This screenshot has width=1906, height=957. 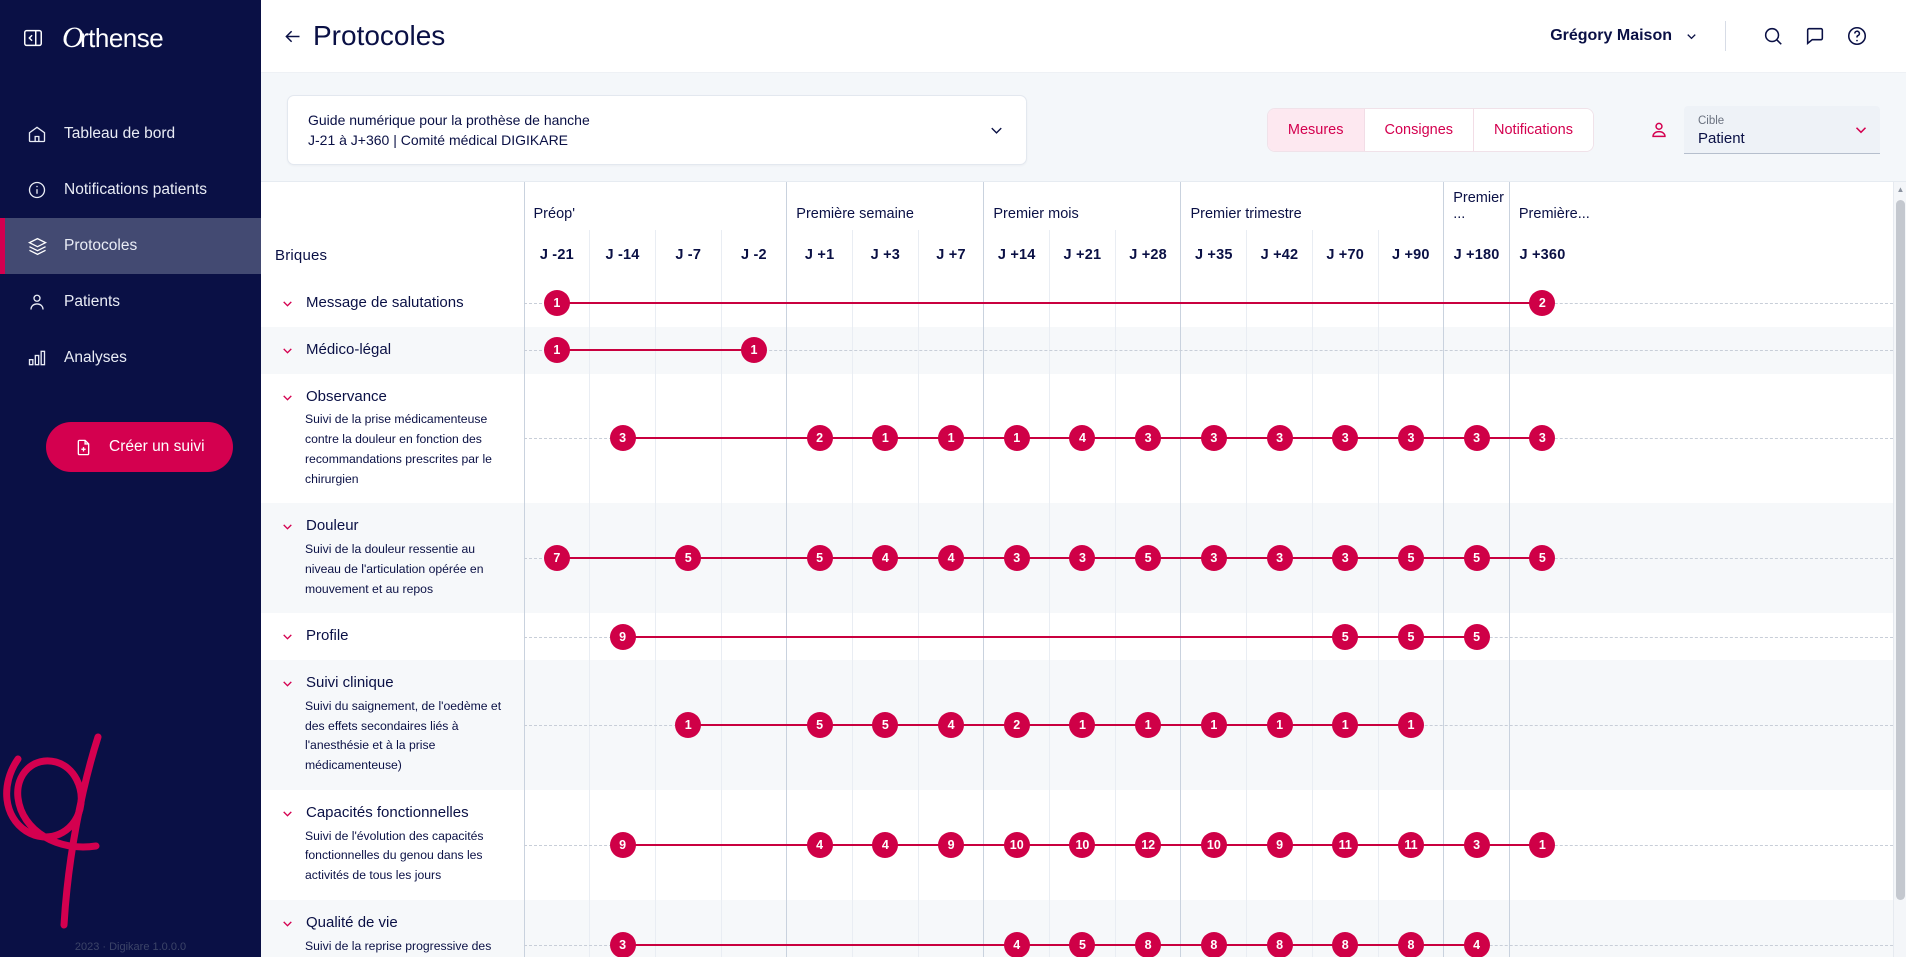 I want to click on arrow-left-icon, so click(x=292, y=36).